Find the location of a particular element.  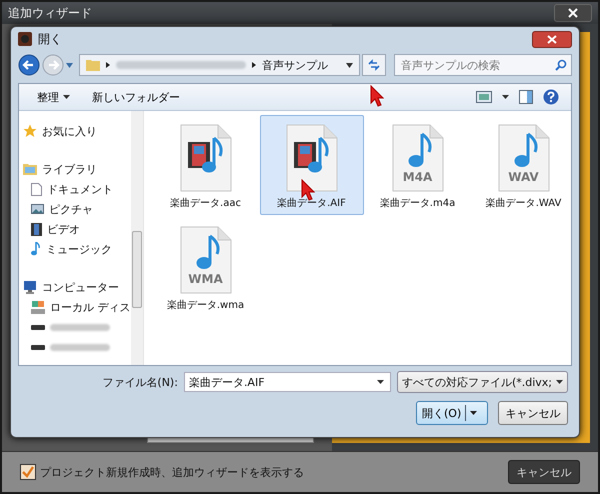

document-icon is located at coordinates (36, 189).